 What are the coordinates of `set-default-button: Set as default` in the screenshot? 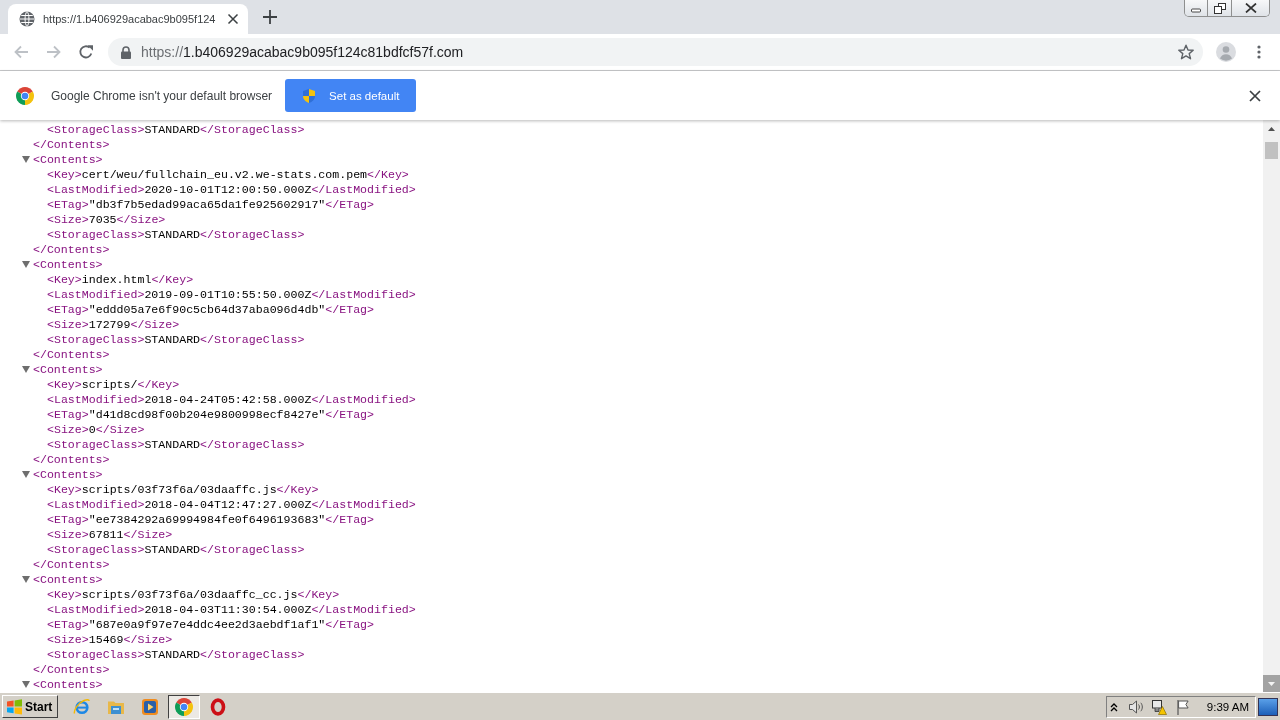 It's located at (351, 95).